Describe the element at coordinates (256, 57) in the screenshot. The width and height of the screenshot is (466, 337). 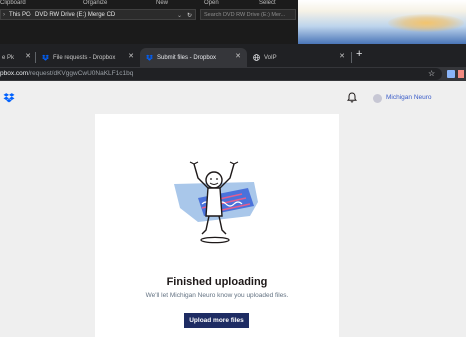
I see `globe-icon` at that location.